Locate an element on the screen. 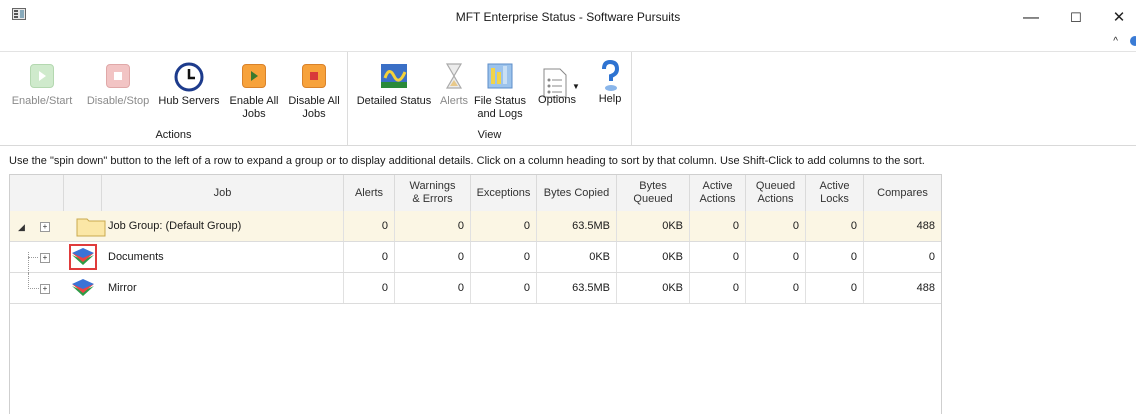 The image size is (1136, 414). column-header-bytes-queued: Bytes Queued is located at coordinates (653, 193).